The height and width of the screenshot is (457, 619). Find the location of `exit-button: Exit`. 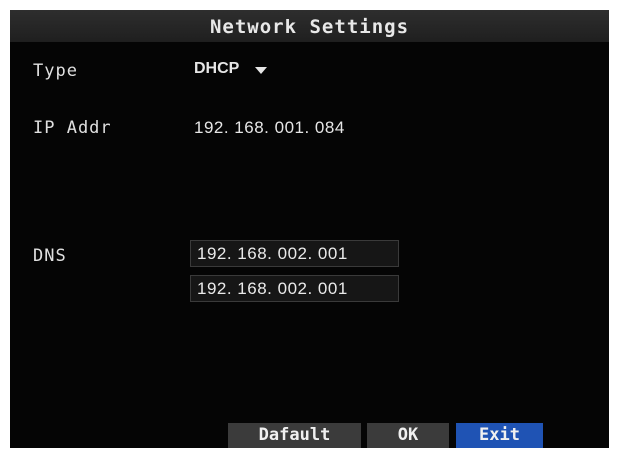

exit-button: Exit is located at coordinates (499, 435).